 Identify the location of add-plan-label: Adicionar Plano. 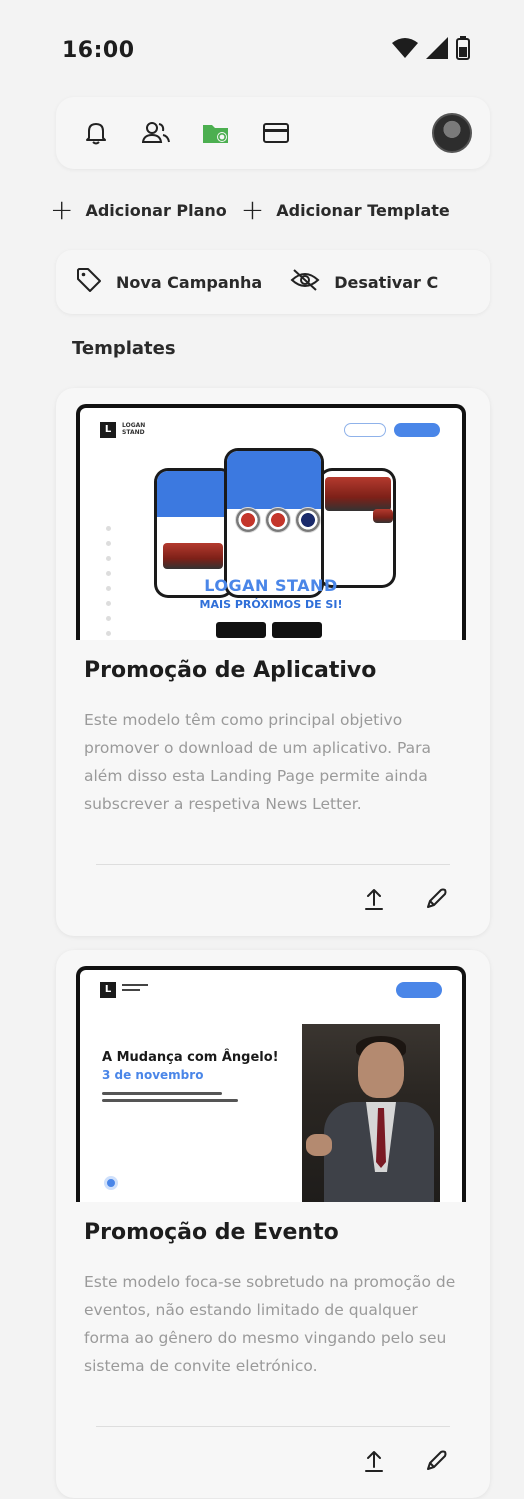
(156, 210).